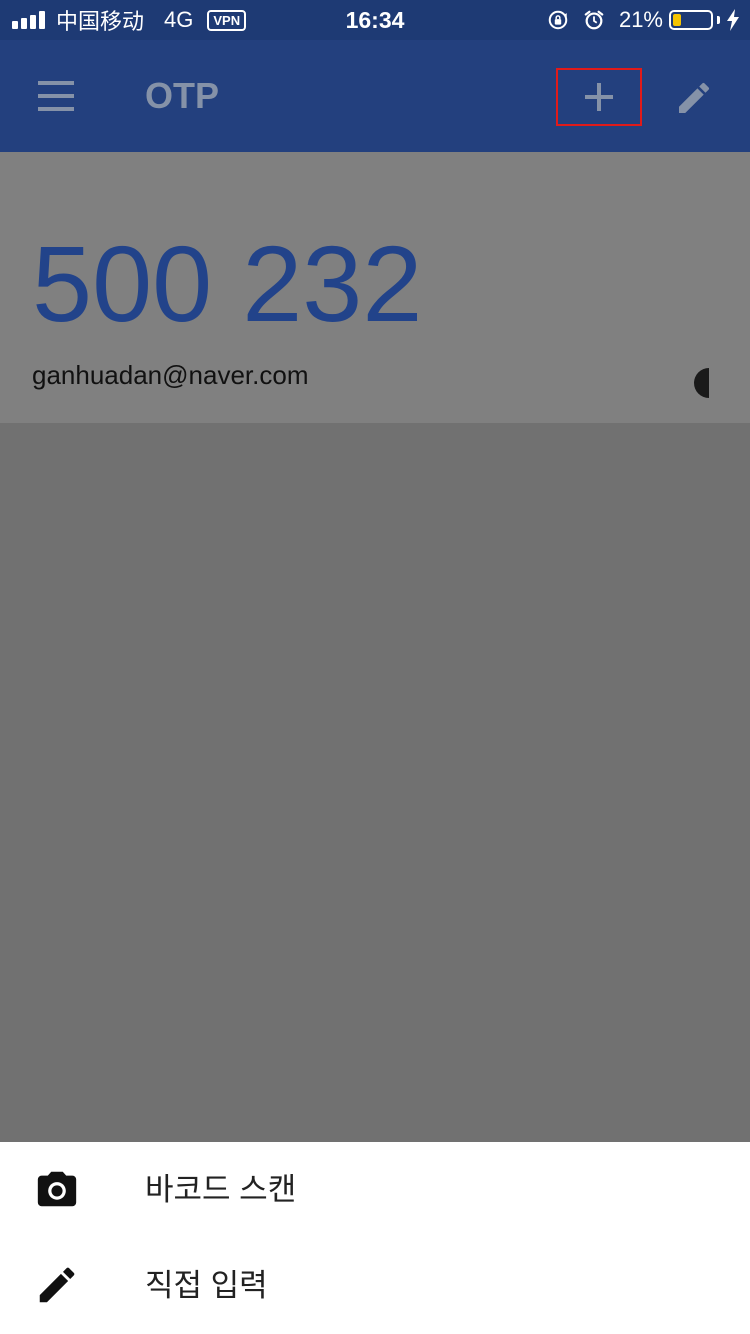  I want to click on charging-icon, so click(733, 20).